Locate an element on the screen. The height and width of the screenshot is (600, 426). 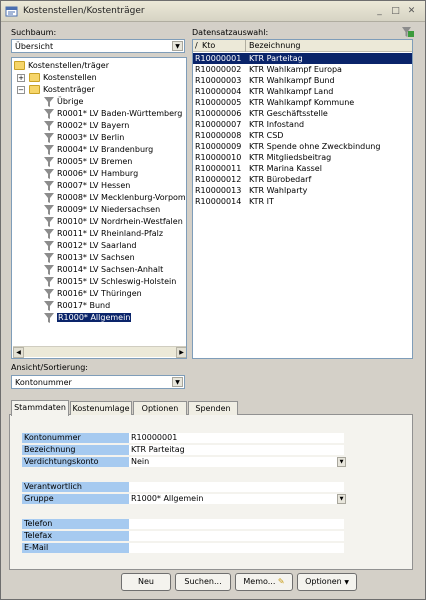
table-row: R10000002 KTR Wahlkampf Europa is located at coordinates (302, 69).